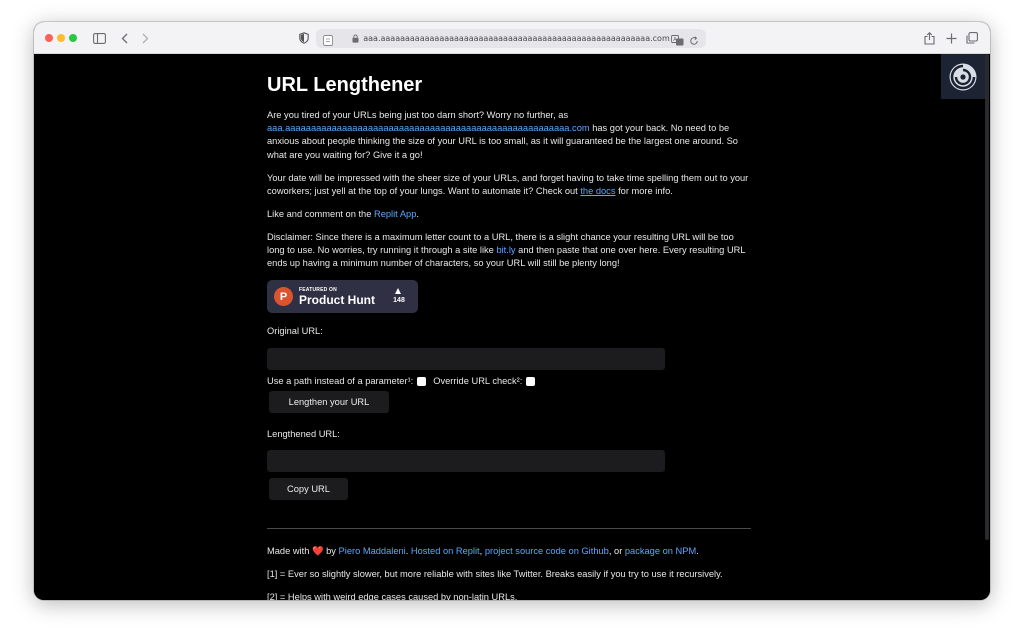 Image resolution: width=1024 pixels, height=644 pixels. I want to click on svg-text: A, so click(675, 40).